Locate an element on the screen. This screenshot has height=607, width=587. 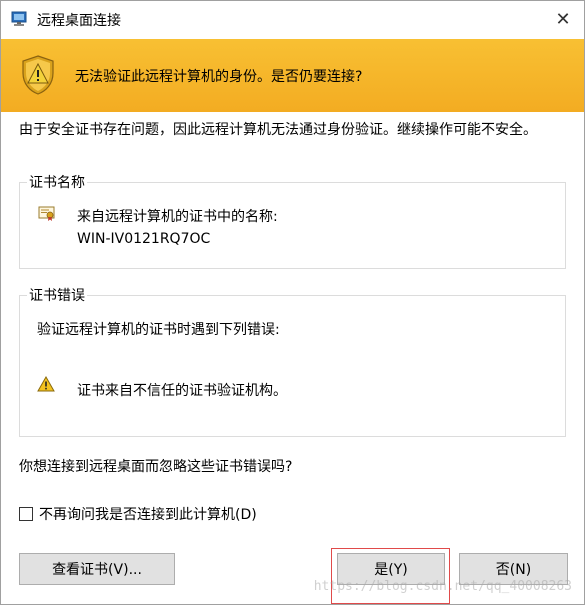
yes-button: 是(Y) is located at coordinates (391, 569).